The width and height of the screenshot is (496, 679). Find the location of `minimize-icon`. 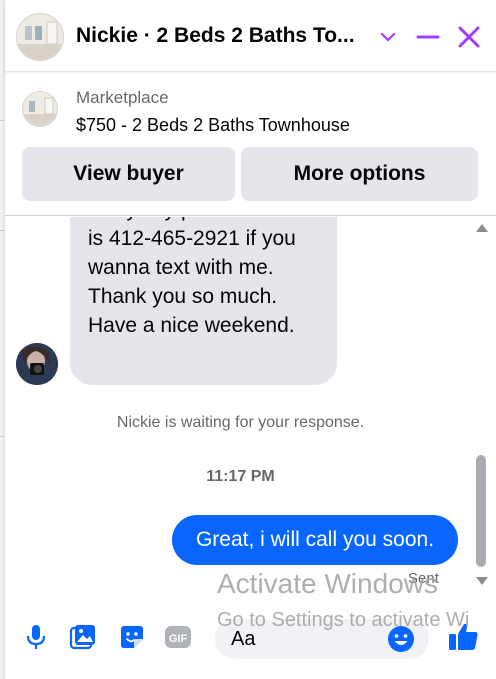

minimize-icon is located at coordinates (428, 37).